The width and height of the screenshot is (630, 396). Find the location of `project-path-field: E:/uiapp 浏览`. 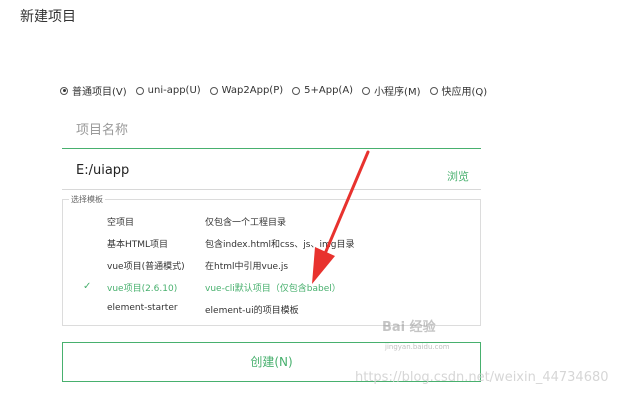

project-path-field: E:/uiapp 浏览 is located at coordinates (271, 172).